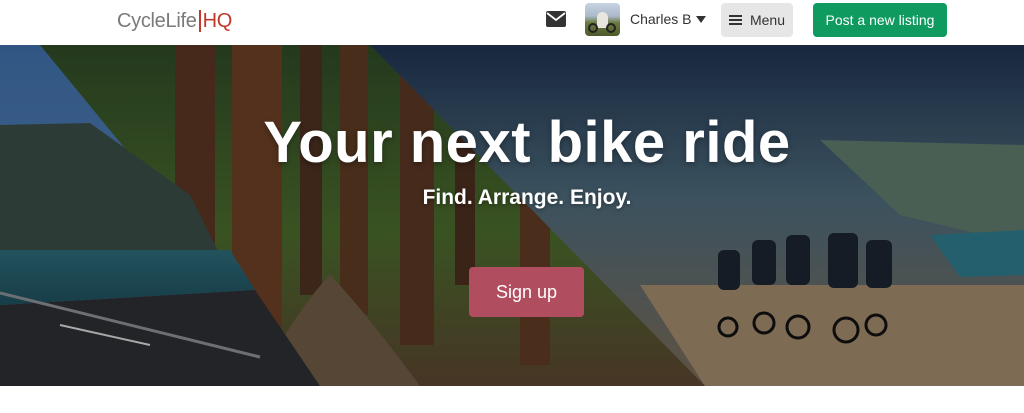 This screenshot has width=1024, height=413. I want to click on signup-button: Sign up, so click(526, 292).